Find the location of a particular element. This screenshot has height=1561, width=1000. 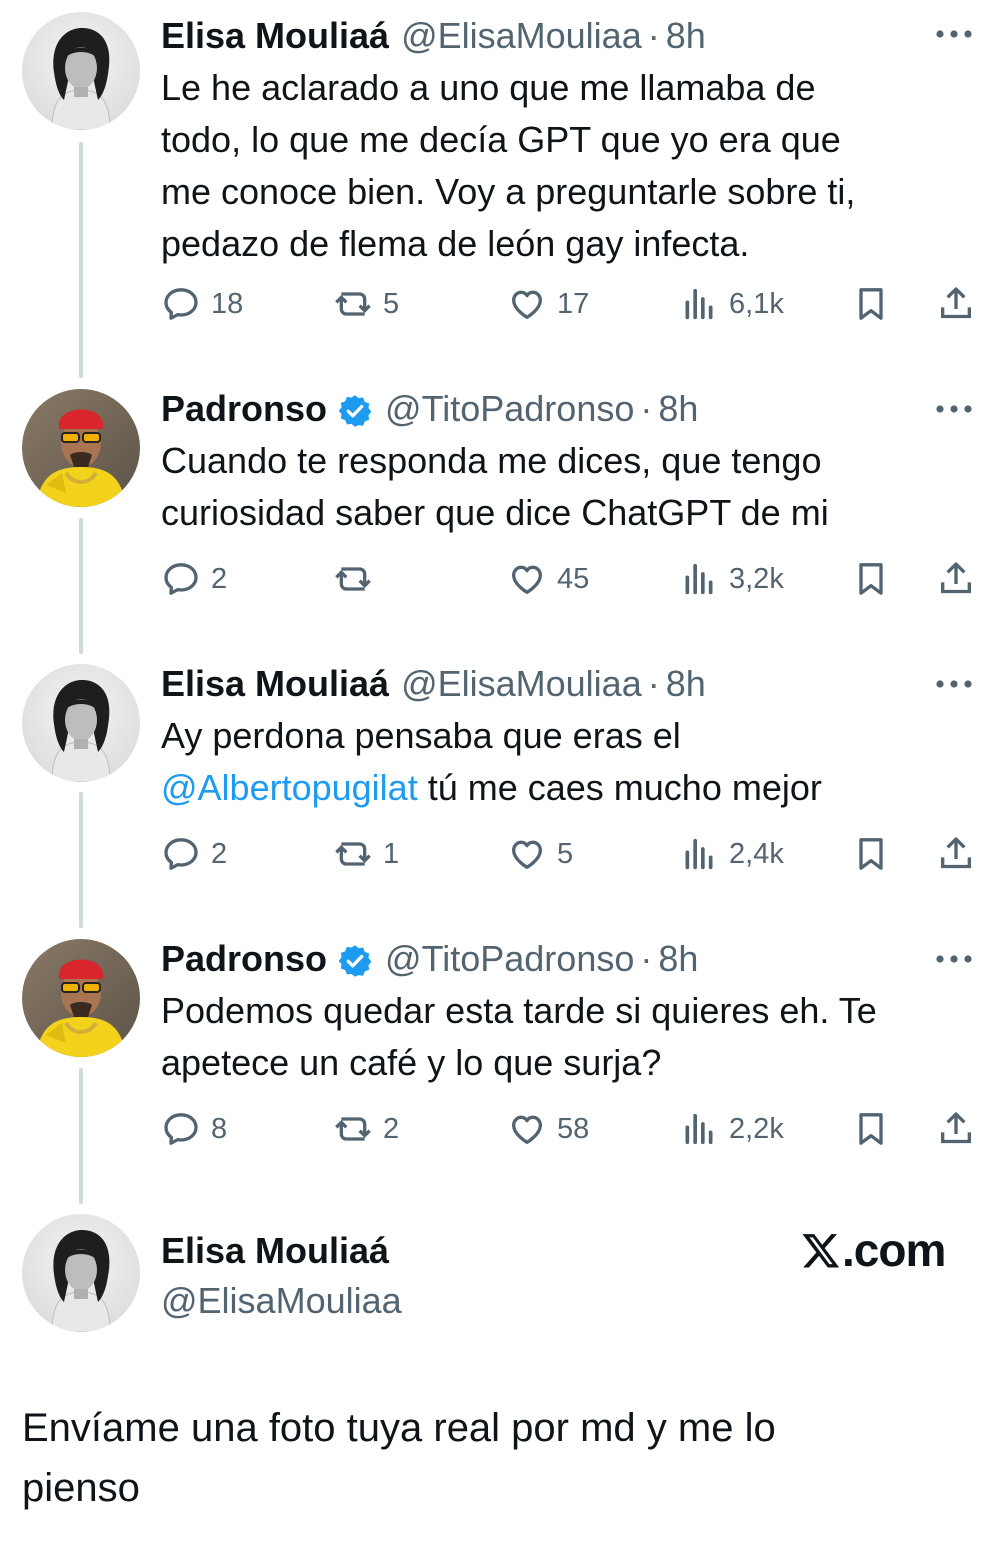

views-count: 2,4k is located at coordinates (756, 853).